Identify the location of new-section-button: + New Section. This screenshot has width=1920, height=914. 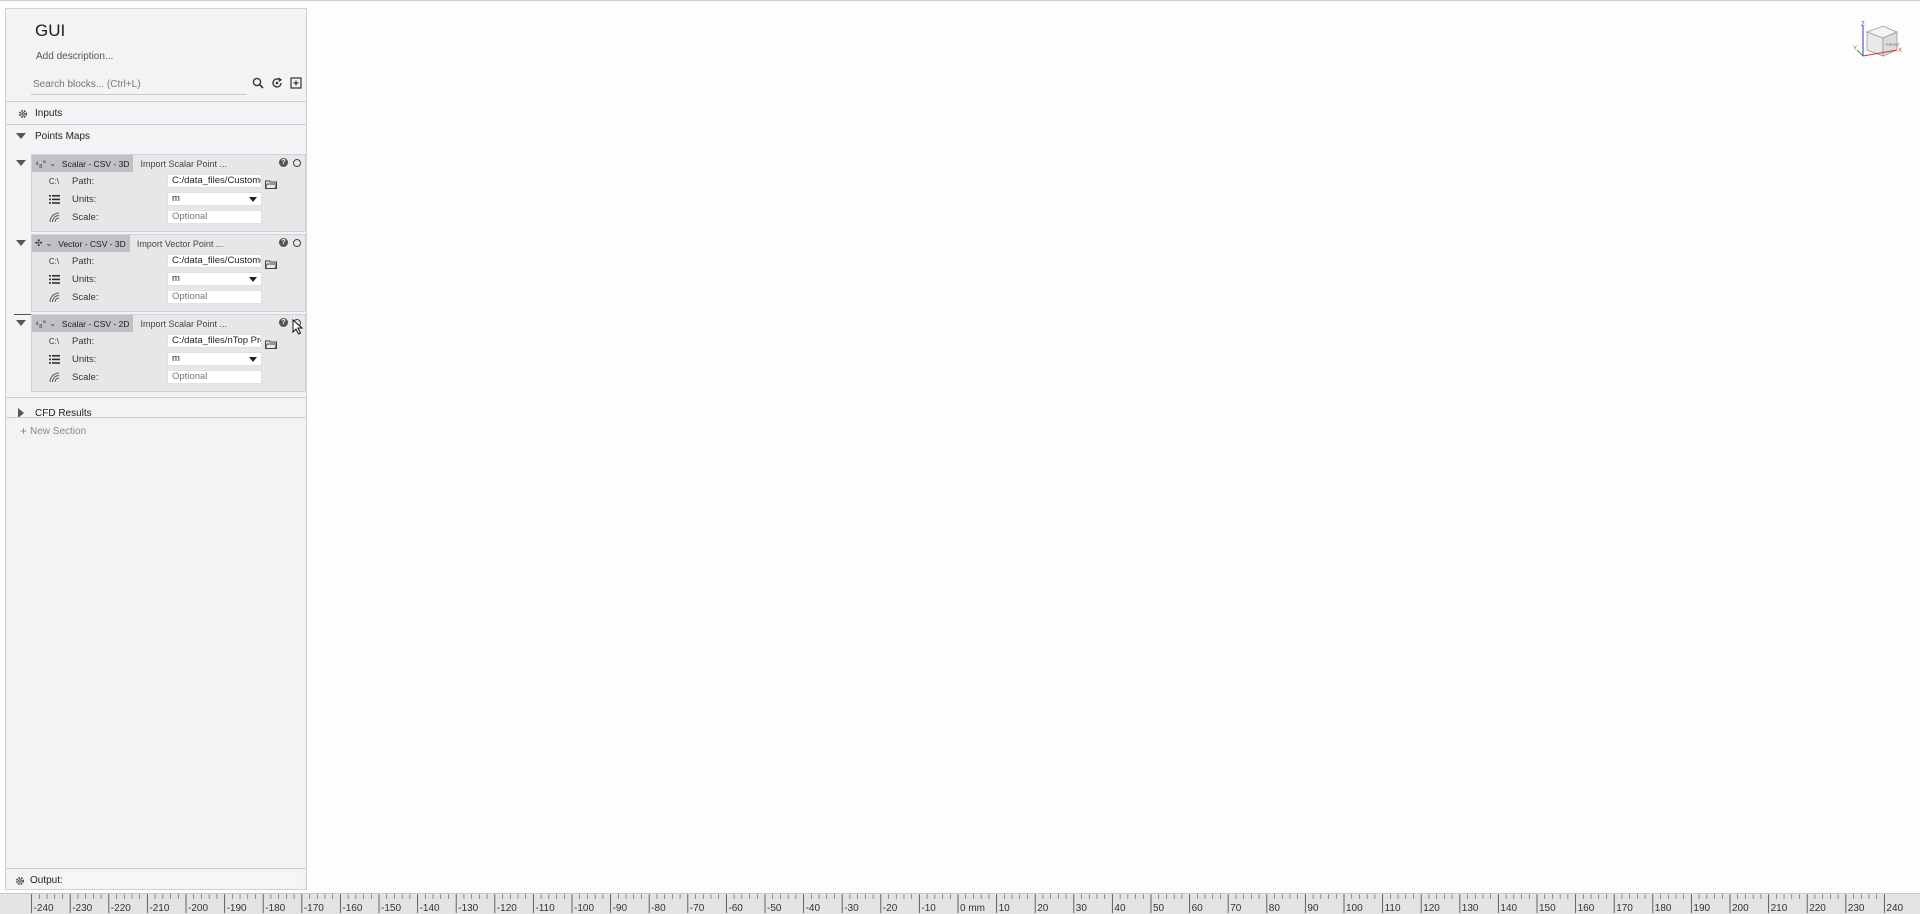
(53, 431).